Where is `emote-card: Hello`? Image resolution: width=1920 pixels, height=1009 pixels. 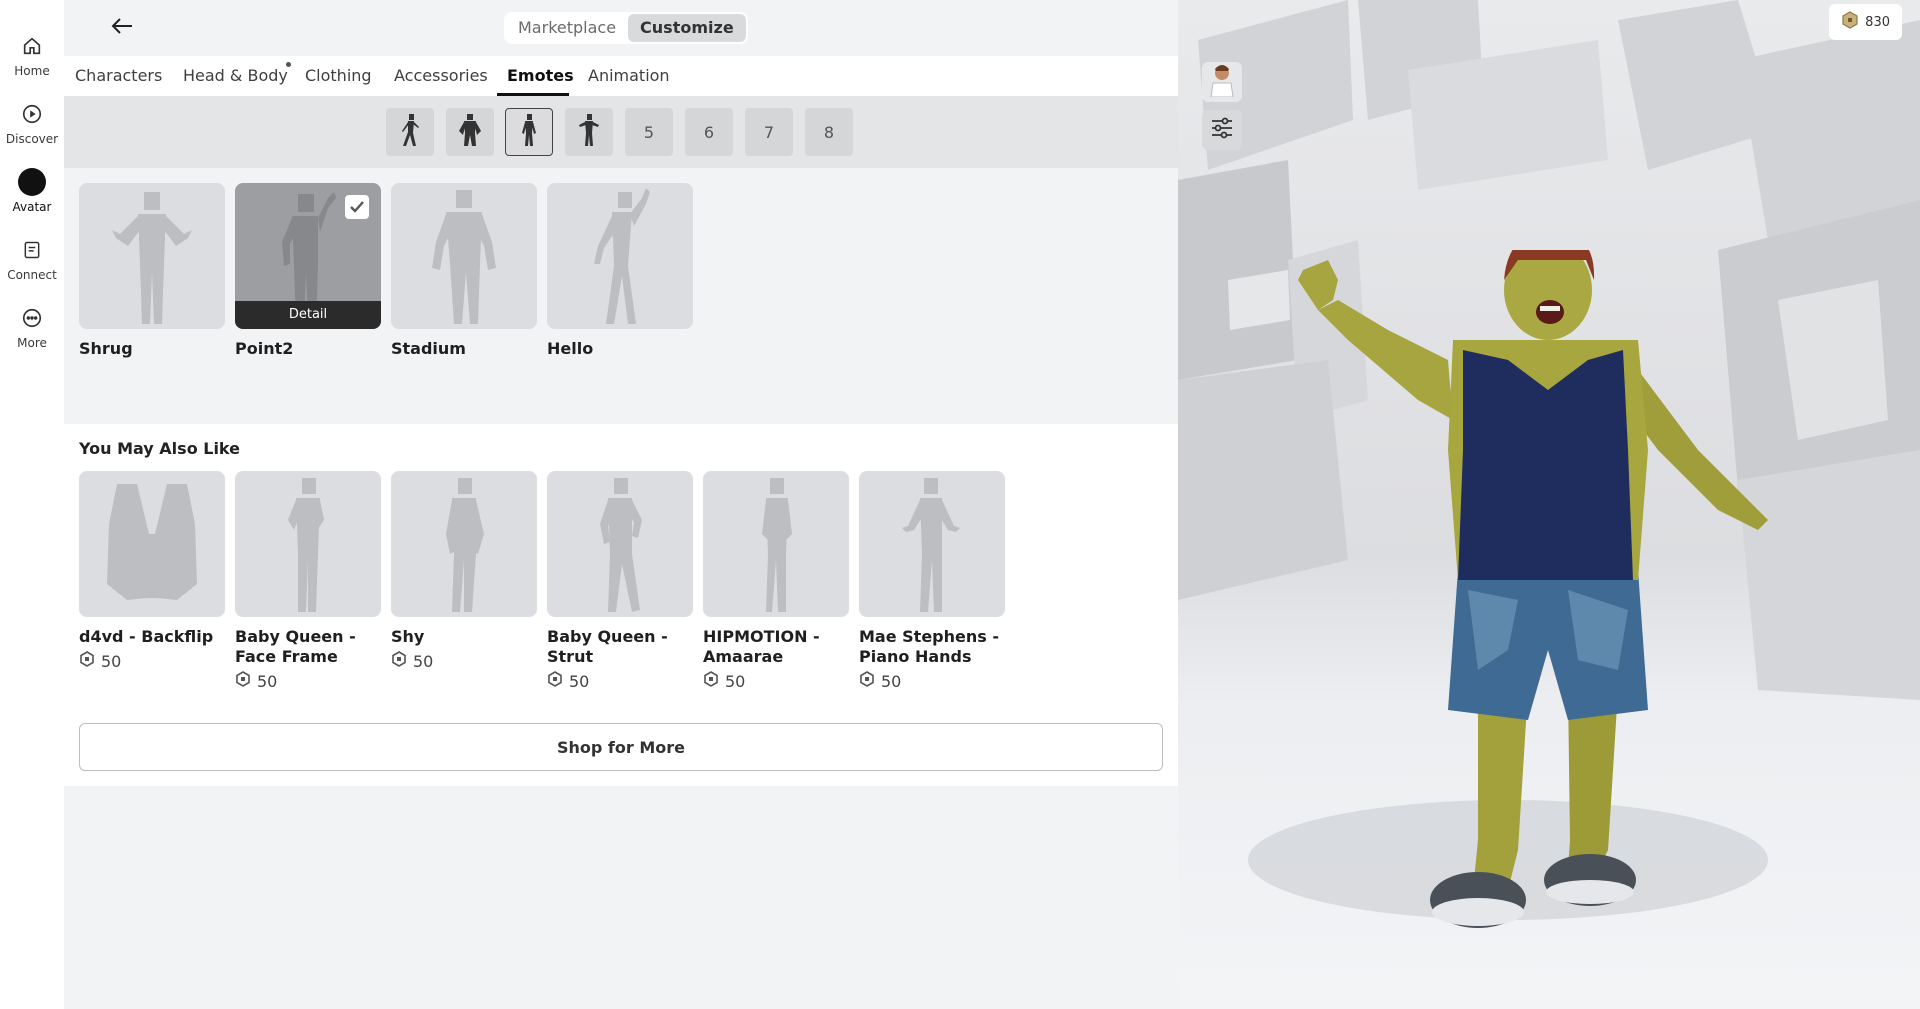
emote-card: Hello is located at coordinates (620, 271).